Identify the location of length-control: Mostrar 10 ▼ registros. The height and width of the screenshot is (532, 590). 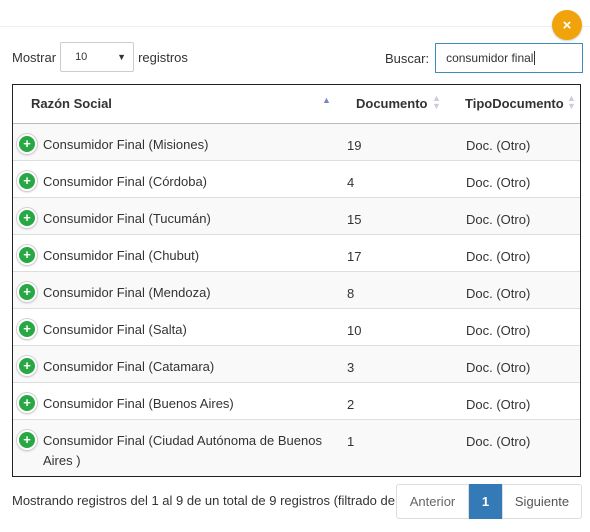
(100, 57).